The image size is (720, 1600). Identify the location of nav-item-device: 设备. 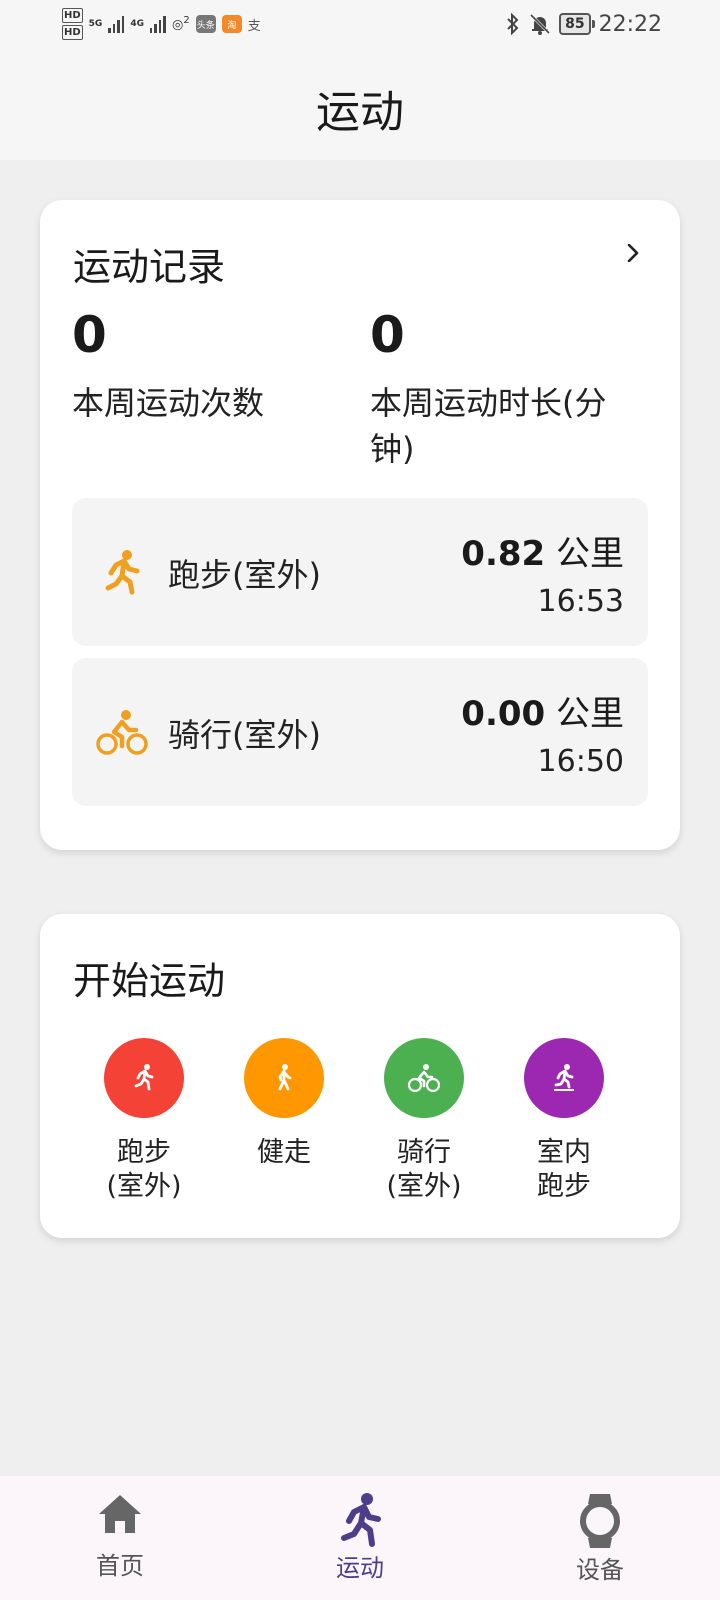
(600, 1538).